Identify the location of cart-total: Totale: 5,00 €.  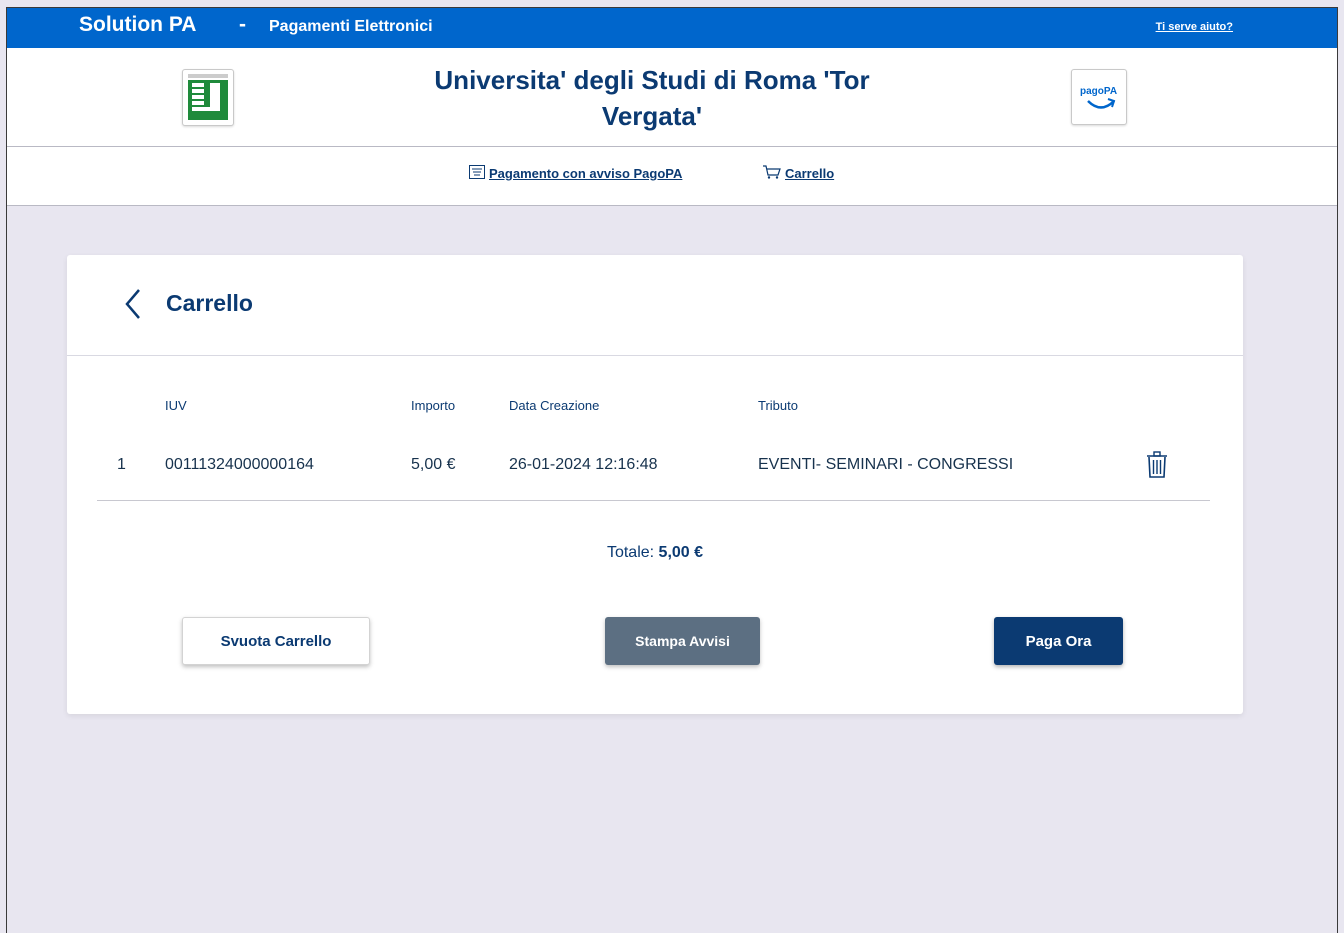
(655, 553).